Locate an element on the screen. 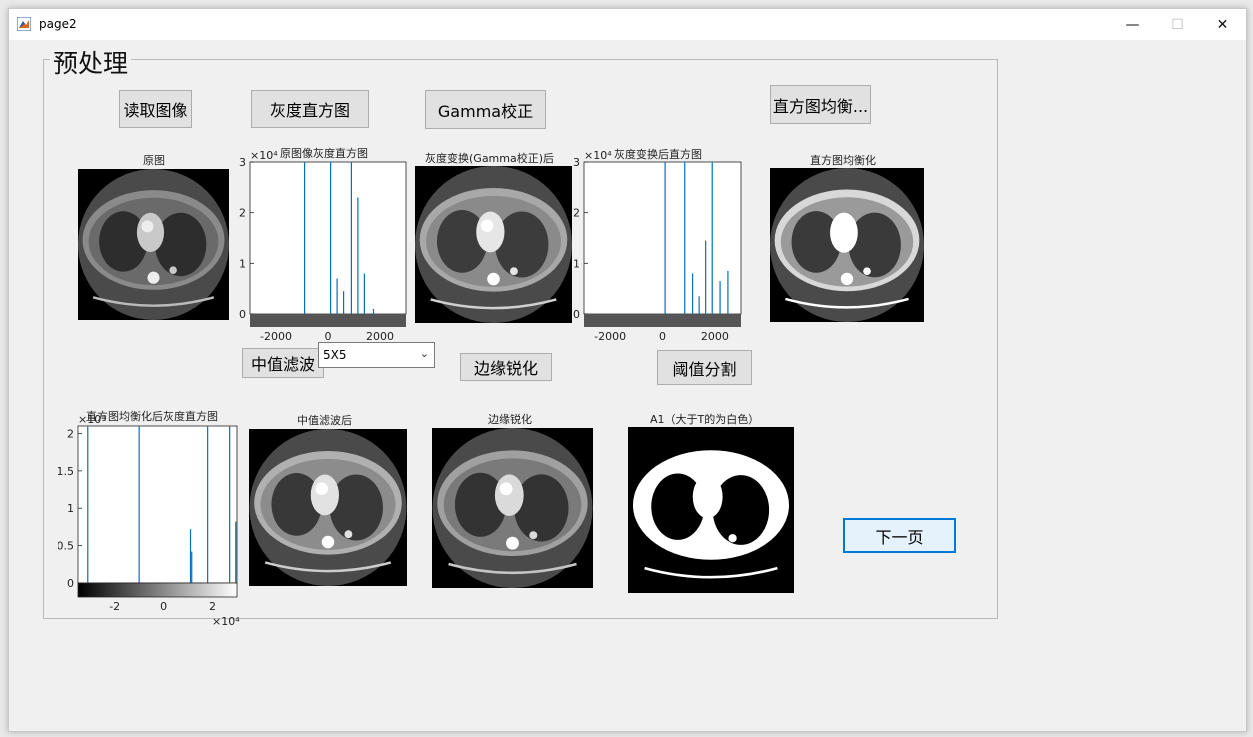 This screenshot has width=1253, height=737. threshold-button: 阈值分割 is located at coordinates (704, 367).